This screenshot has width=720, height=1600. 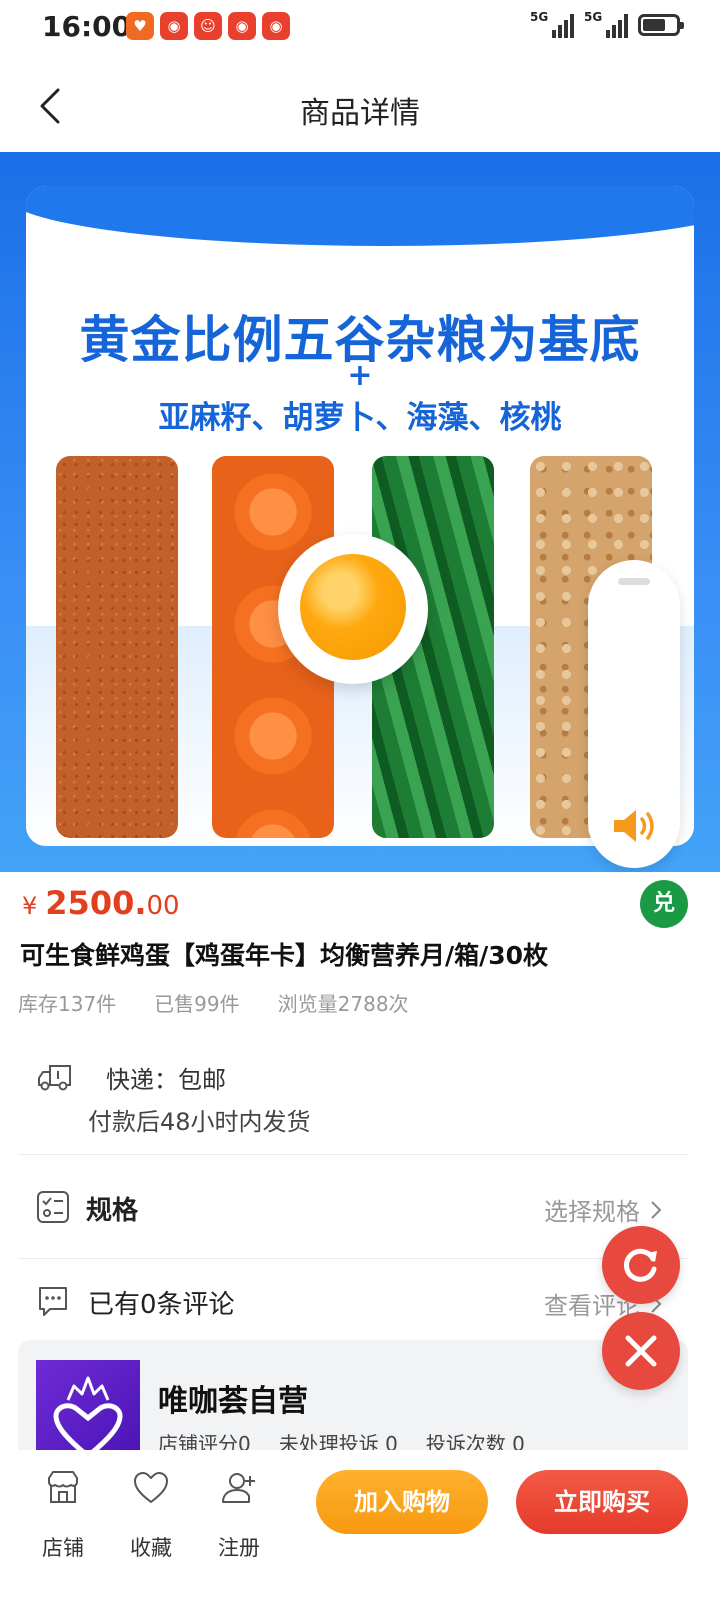 I want to click on status-time: 16:00, so click(x=87, y=26).